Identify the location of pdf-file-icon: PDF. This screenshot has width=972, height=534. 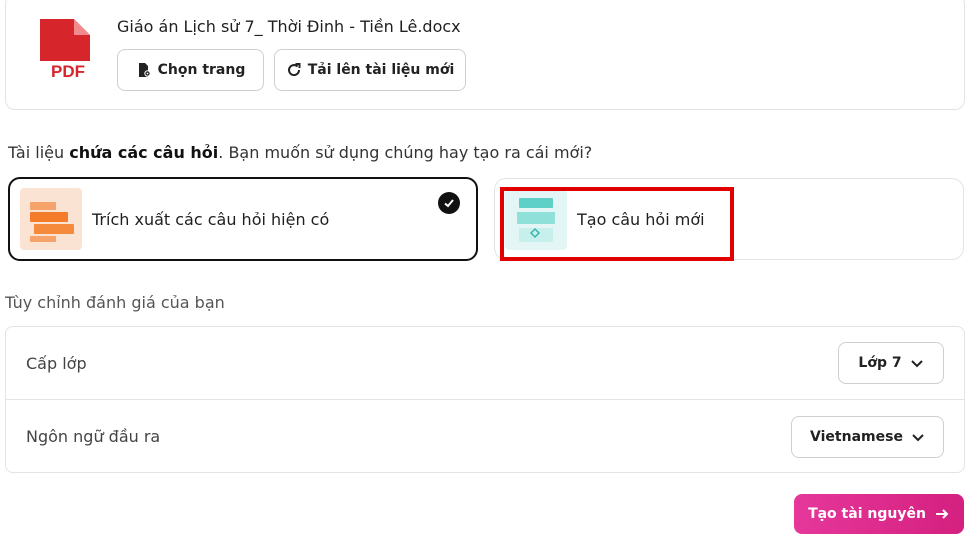
(69, 50).